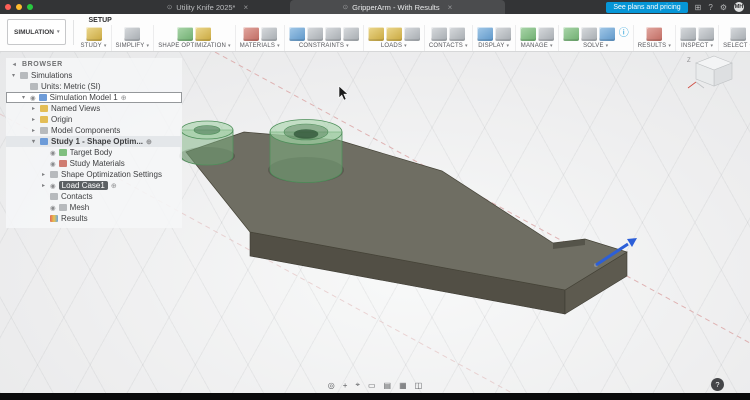  What do you see at coordinates (94, 163) in the screenshot?
I see `tree-item-study-materials: ◉ Study Materials` at bounding box center [94, 163].